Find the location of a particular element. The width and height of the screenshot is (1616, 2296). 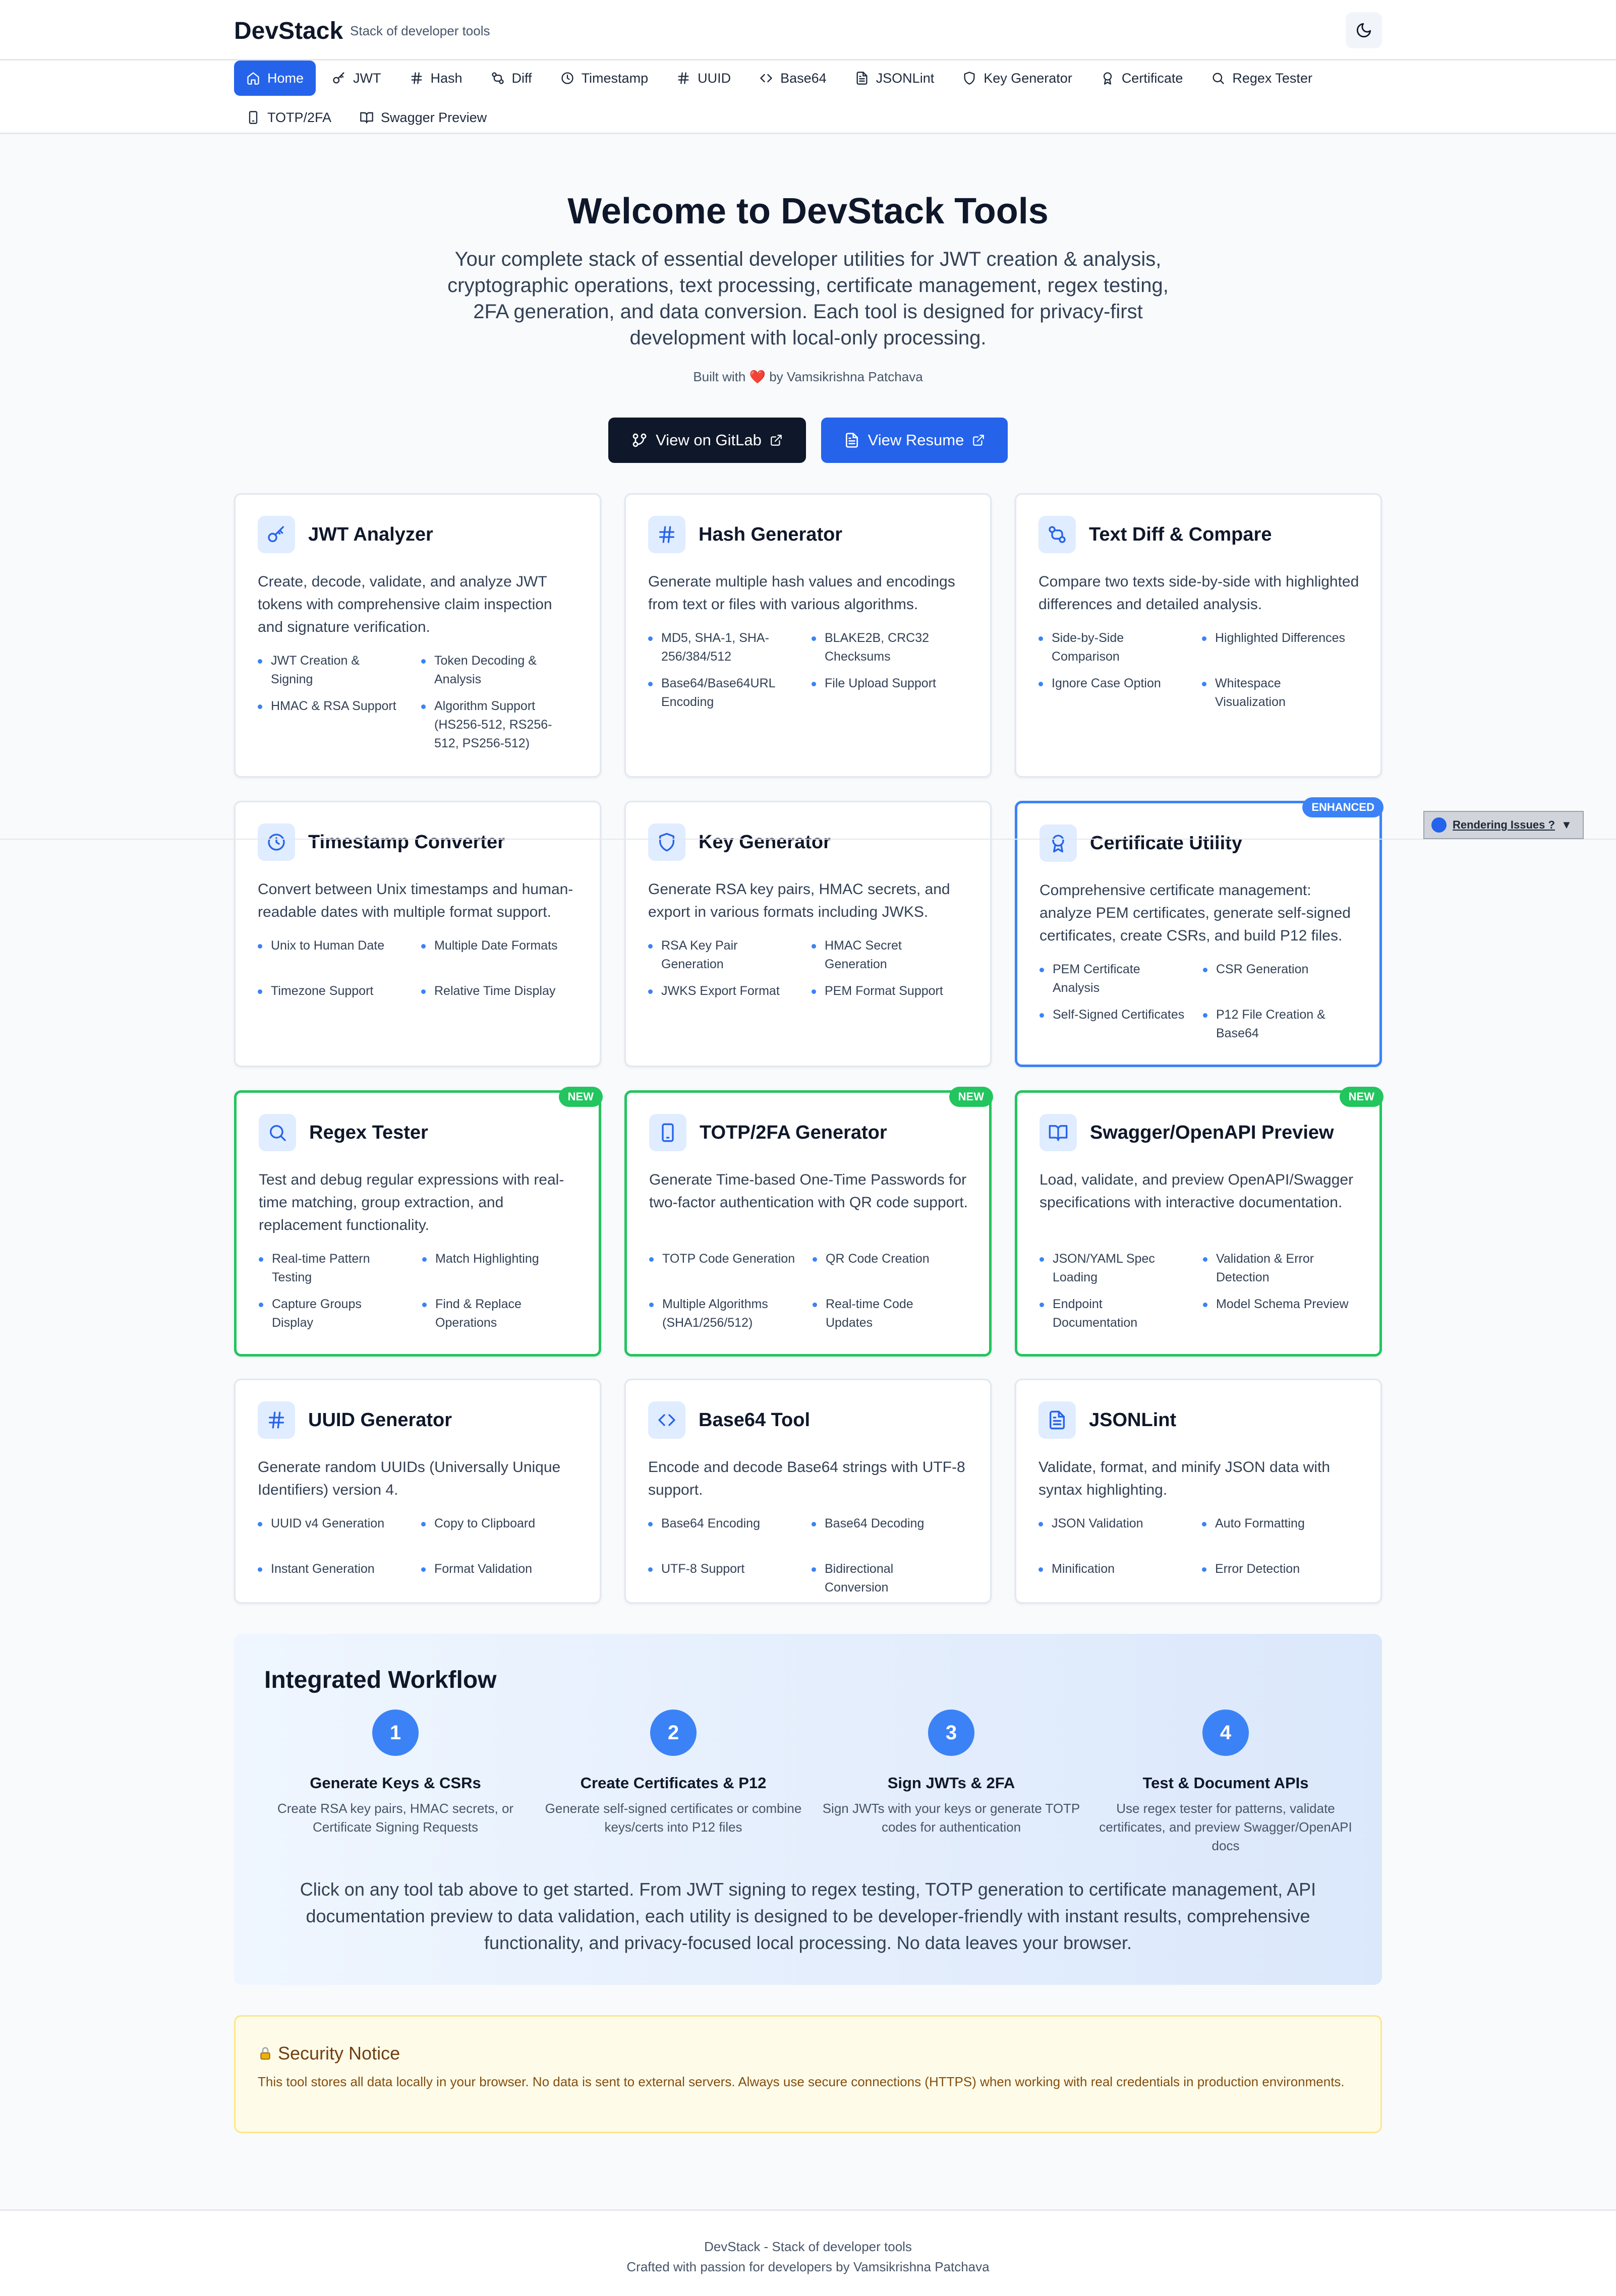

theme-toggle-button is located at coordinates (1364, 30).